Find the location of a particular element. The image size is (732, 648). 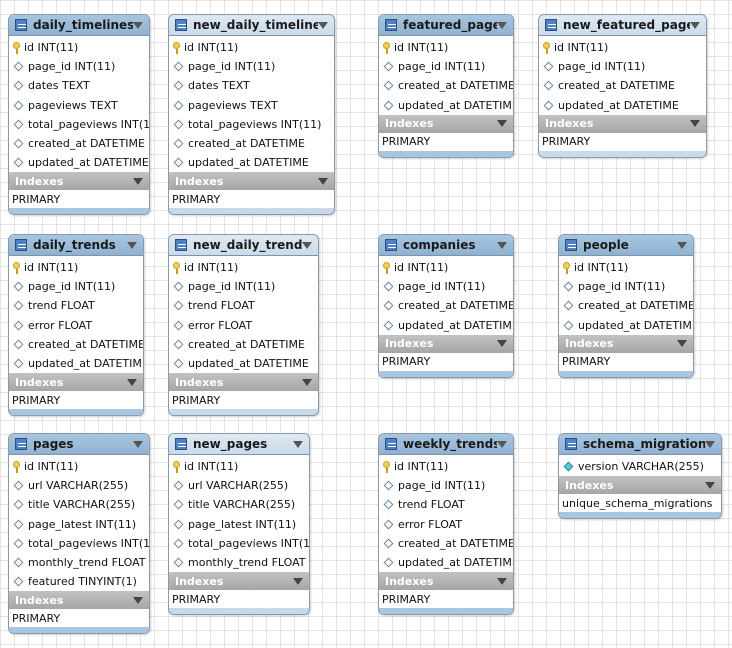

column-row: title VARCHAR(255) is located at coordinates (239, 504).